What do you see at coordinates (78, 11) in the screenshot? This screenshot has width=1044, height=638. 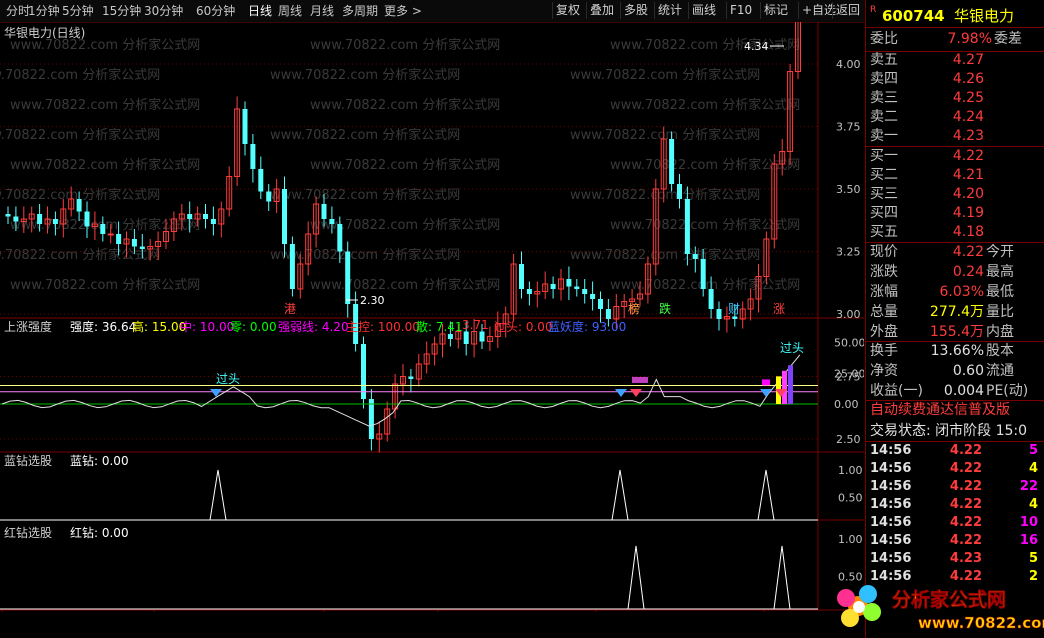 I see `period-tab: 5分钟` at bounding box center [78, 11].